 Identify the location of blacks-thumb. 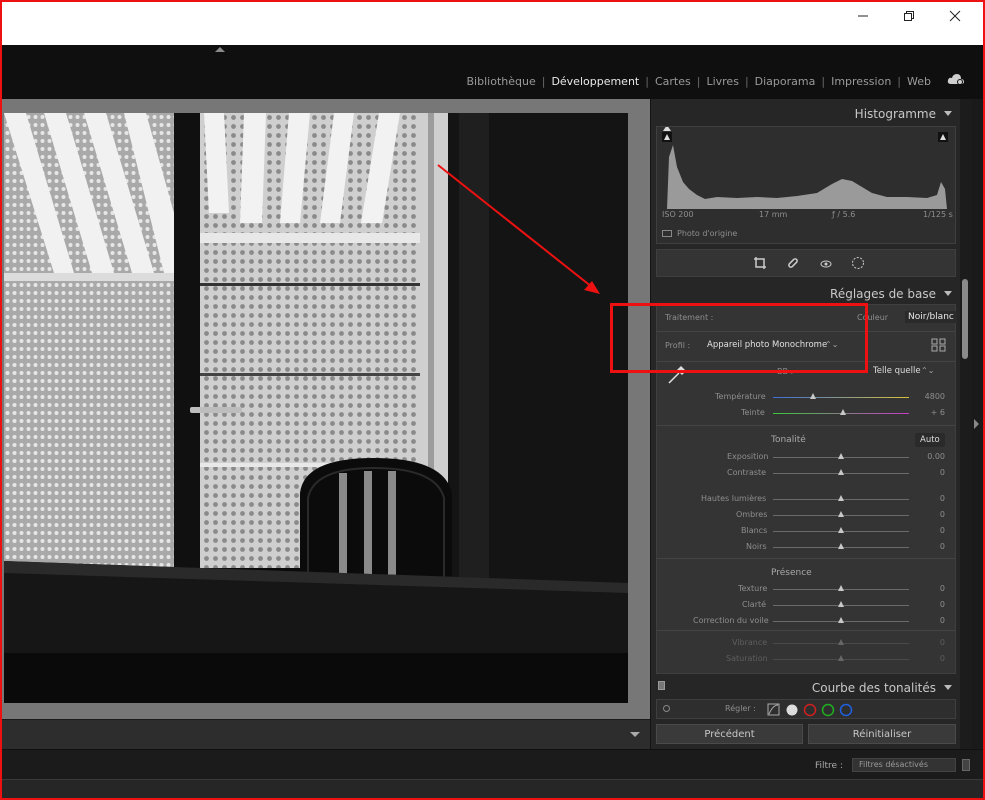
(841, 546).